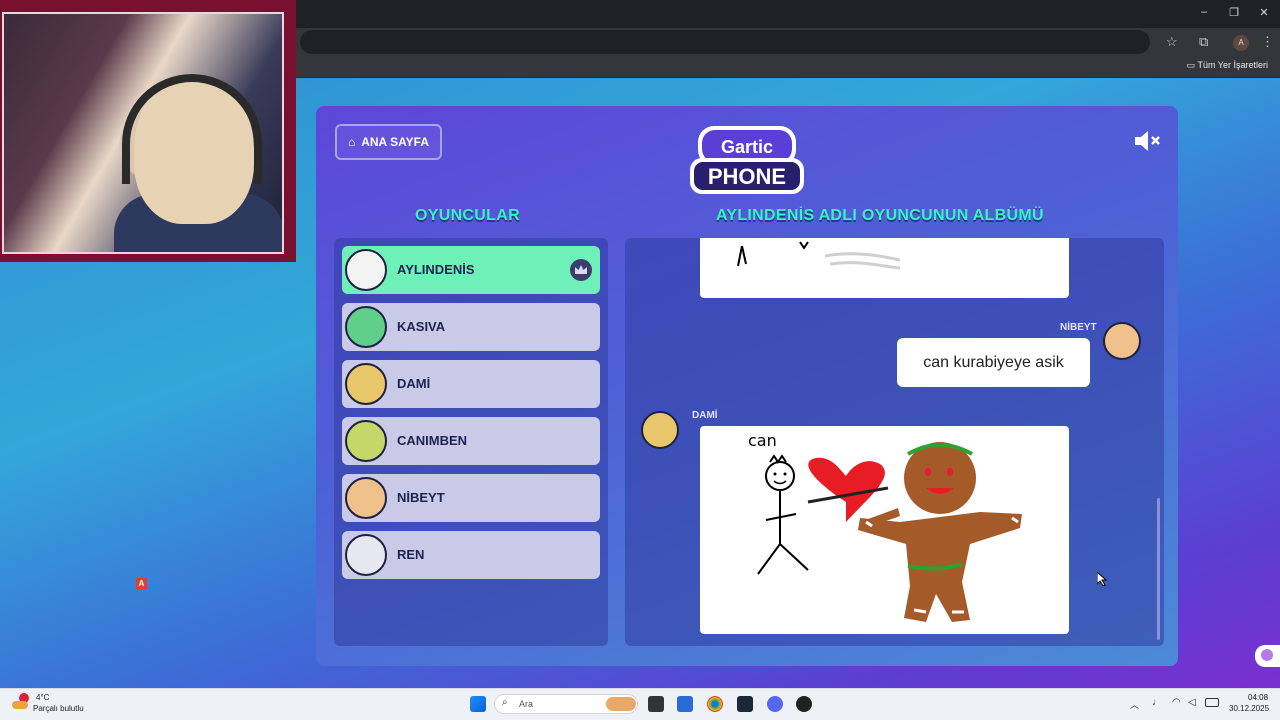 This screenshot has width=1280, height=720. I want to click on player-name: NİBEYT, so click(421, 497).